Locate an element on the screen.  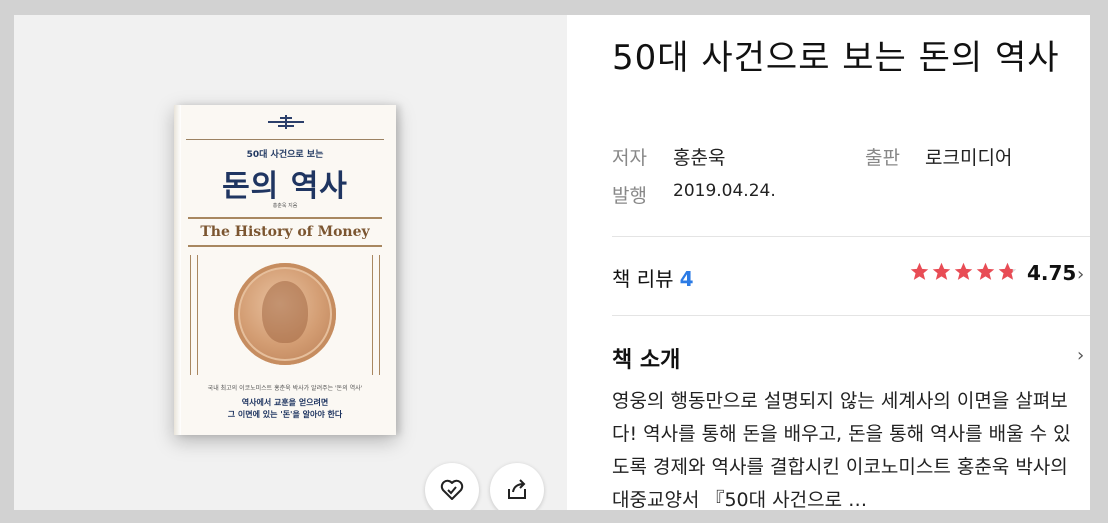
author-label: 저자 is located at coordinates (629, 158).